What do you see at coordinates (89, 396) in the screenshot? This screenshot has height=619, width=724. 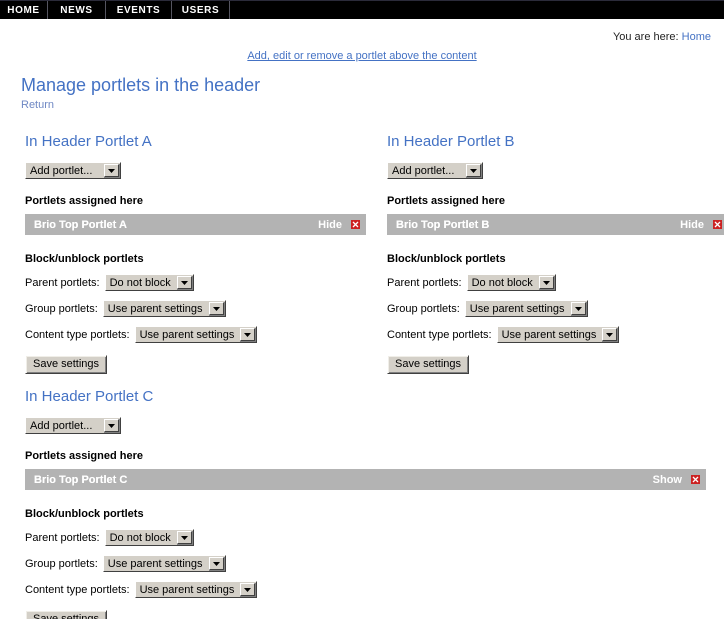 I see `section-title-c: In Header Portlet C` at bounding box center [89, 396].